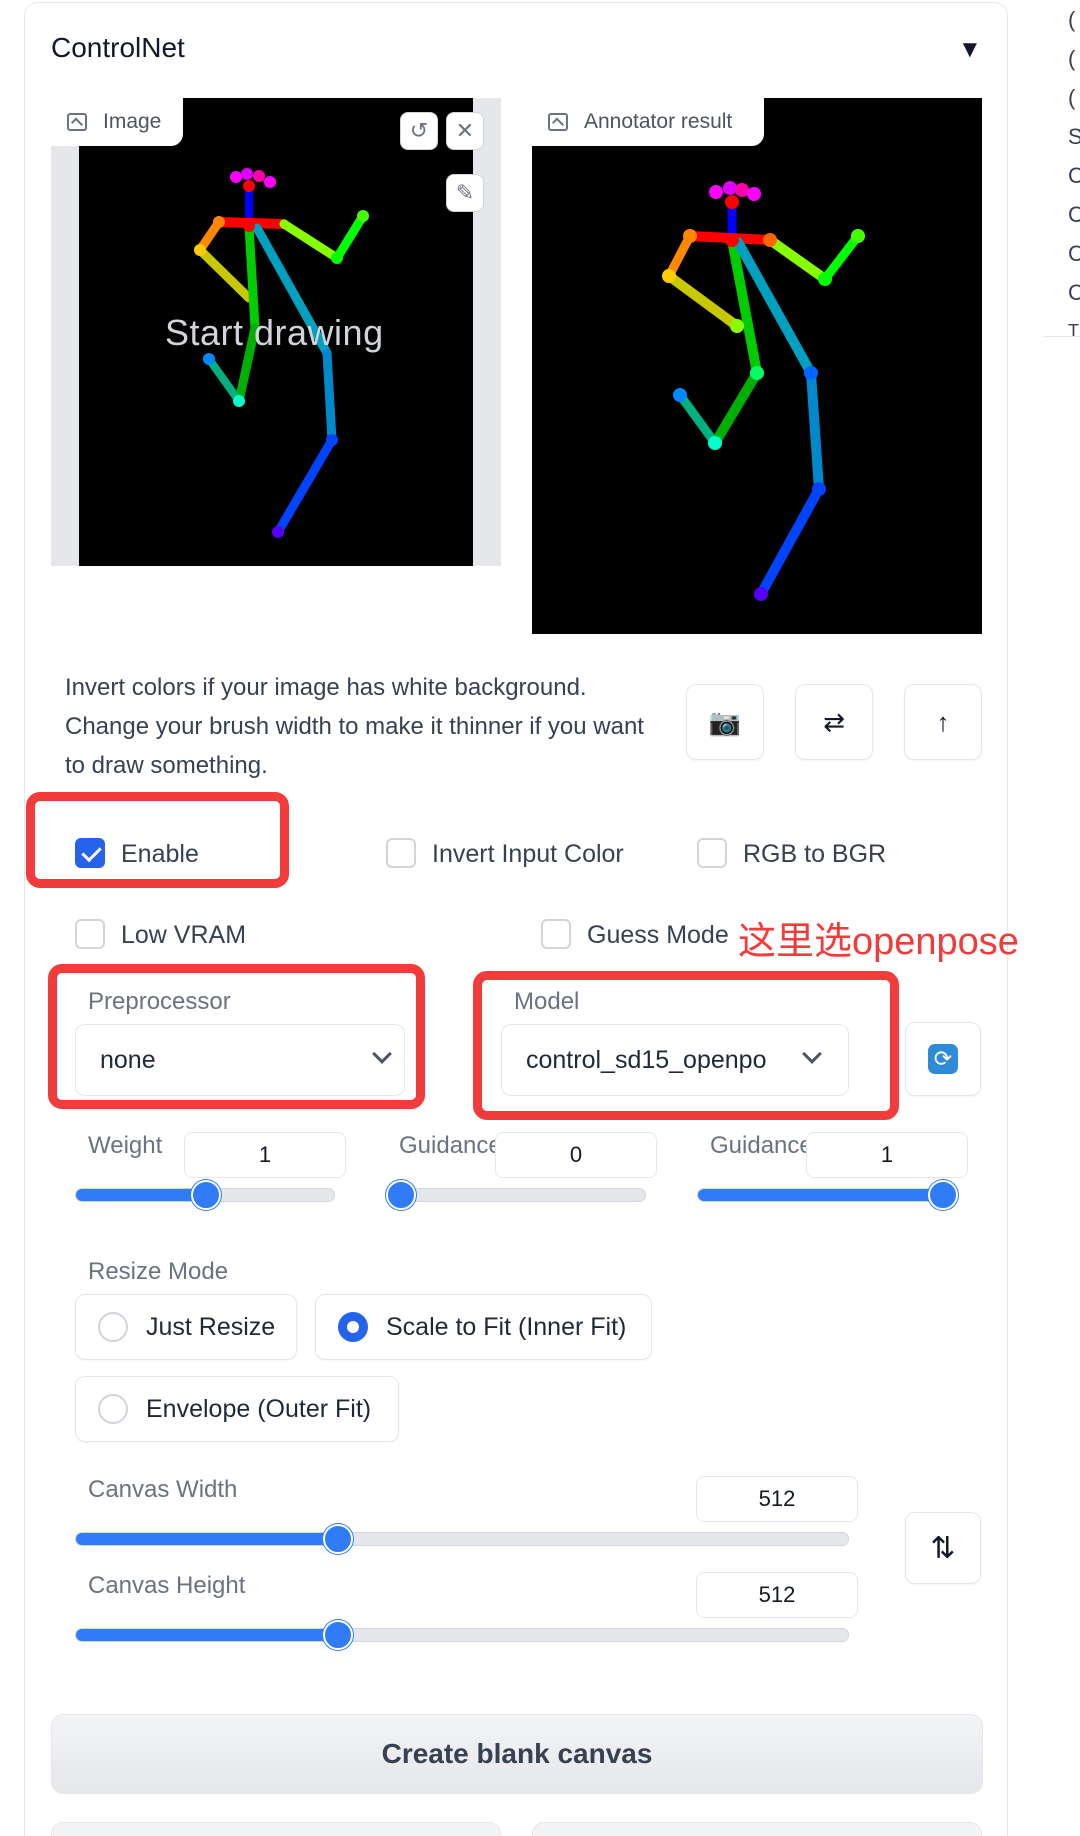  I want to click on canvas-width-slider-thumb, so click(338, 1539).